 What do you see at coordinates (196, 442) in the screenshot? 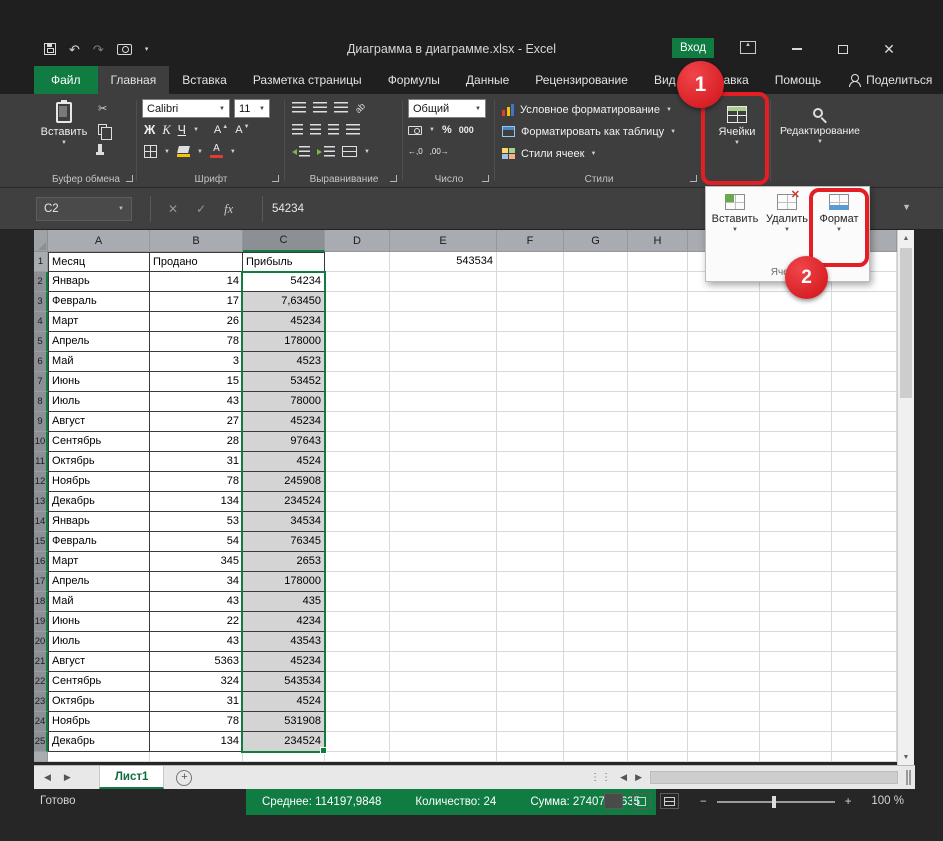
I see `cell-B10: 28` at bounding box center [196, 442].